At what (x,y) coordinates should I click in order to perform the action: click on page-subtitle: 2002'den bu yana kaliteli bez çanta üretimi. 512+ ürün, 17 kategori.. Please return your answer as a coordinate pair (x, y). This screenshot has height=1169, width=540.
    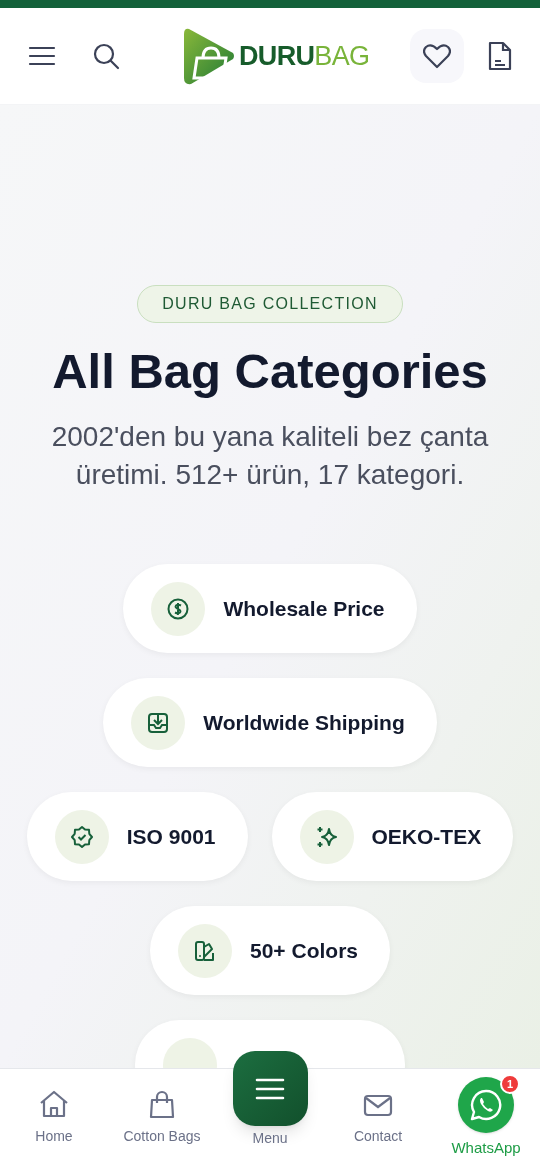
    Looking at the image, I should click on (270, 456).